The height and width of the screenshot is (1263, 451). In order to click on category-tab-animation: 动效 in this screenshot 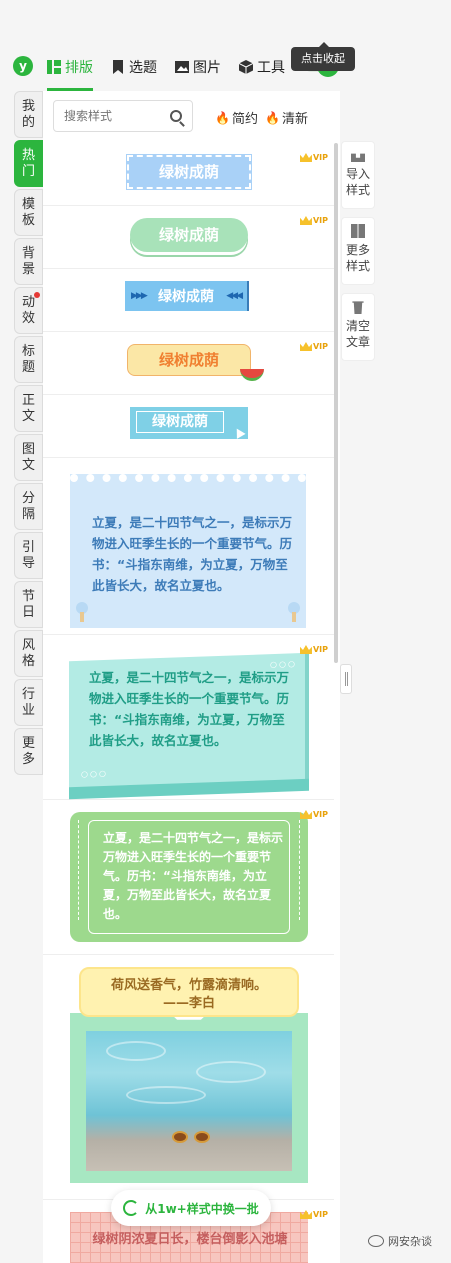, I will do `click(28, 310)`.